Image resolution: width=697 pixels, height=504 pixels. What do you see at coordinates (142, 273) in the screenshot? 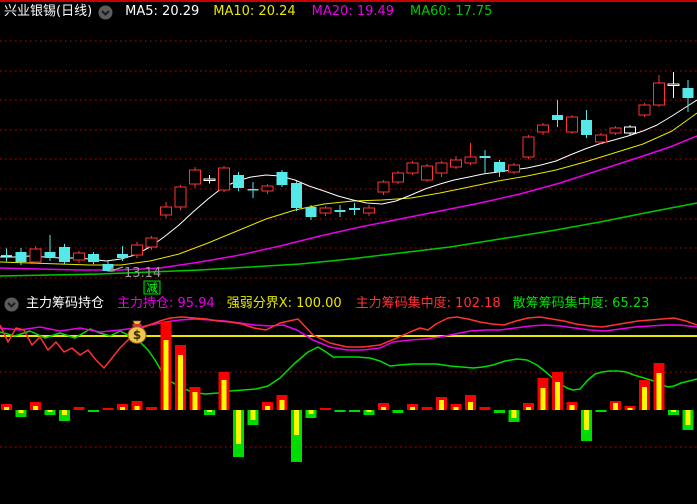
I see `svg-text: 13.14` at bounding box center [142, 273].